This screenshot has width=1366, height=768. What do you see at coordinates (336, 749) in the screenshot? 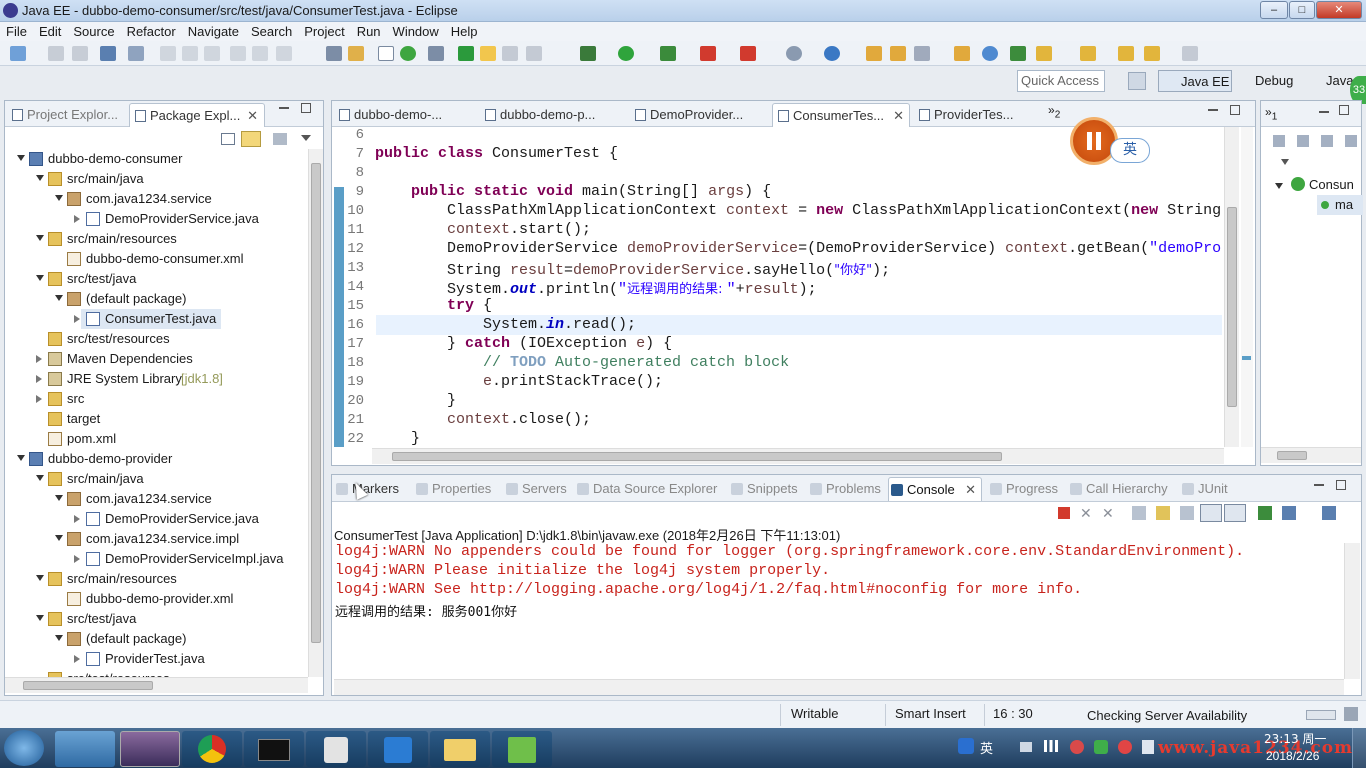
I see `taskbar-java-icon` at bounding box center [336, 749].